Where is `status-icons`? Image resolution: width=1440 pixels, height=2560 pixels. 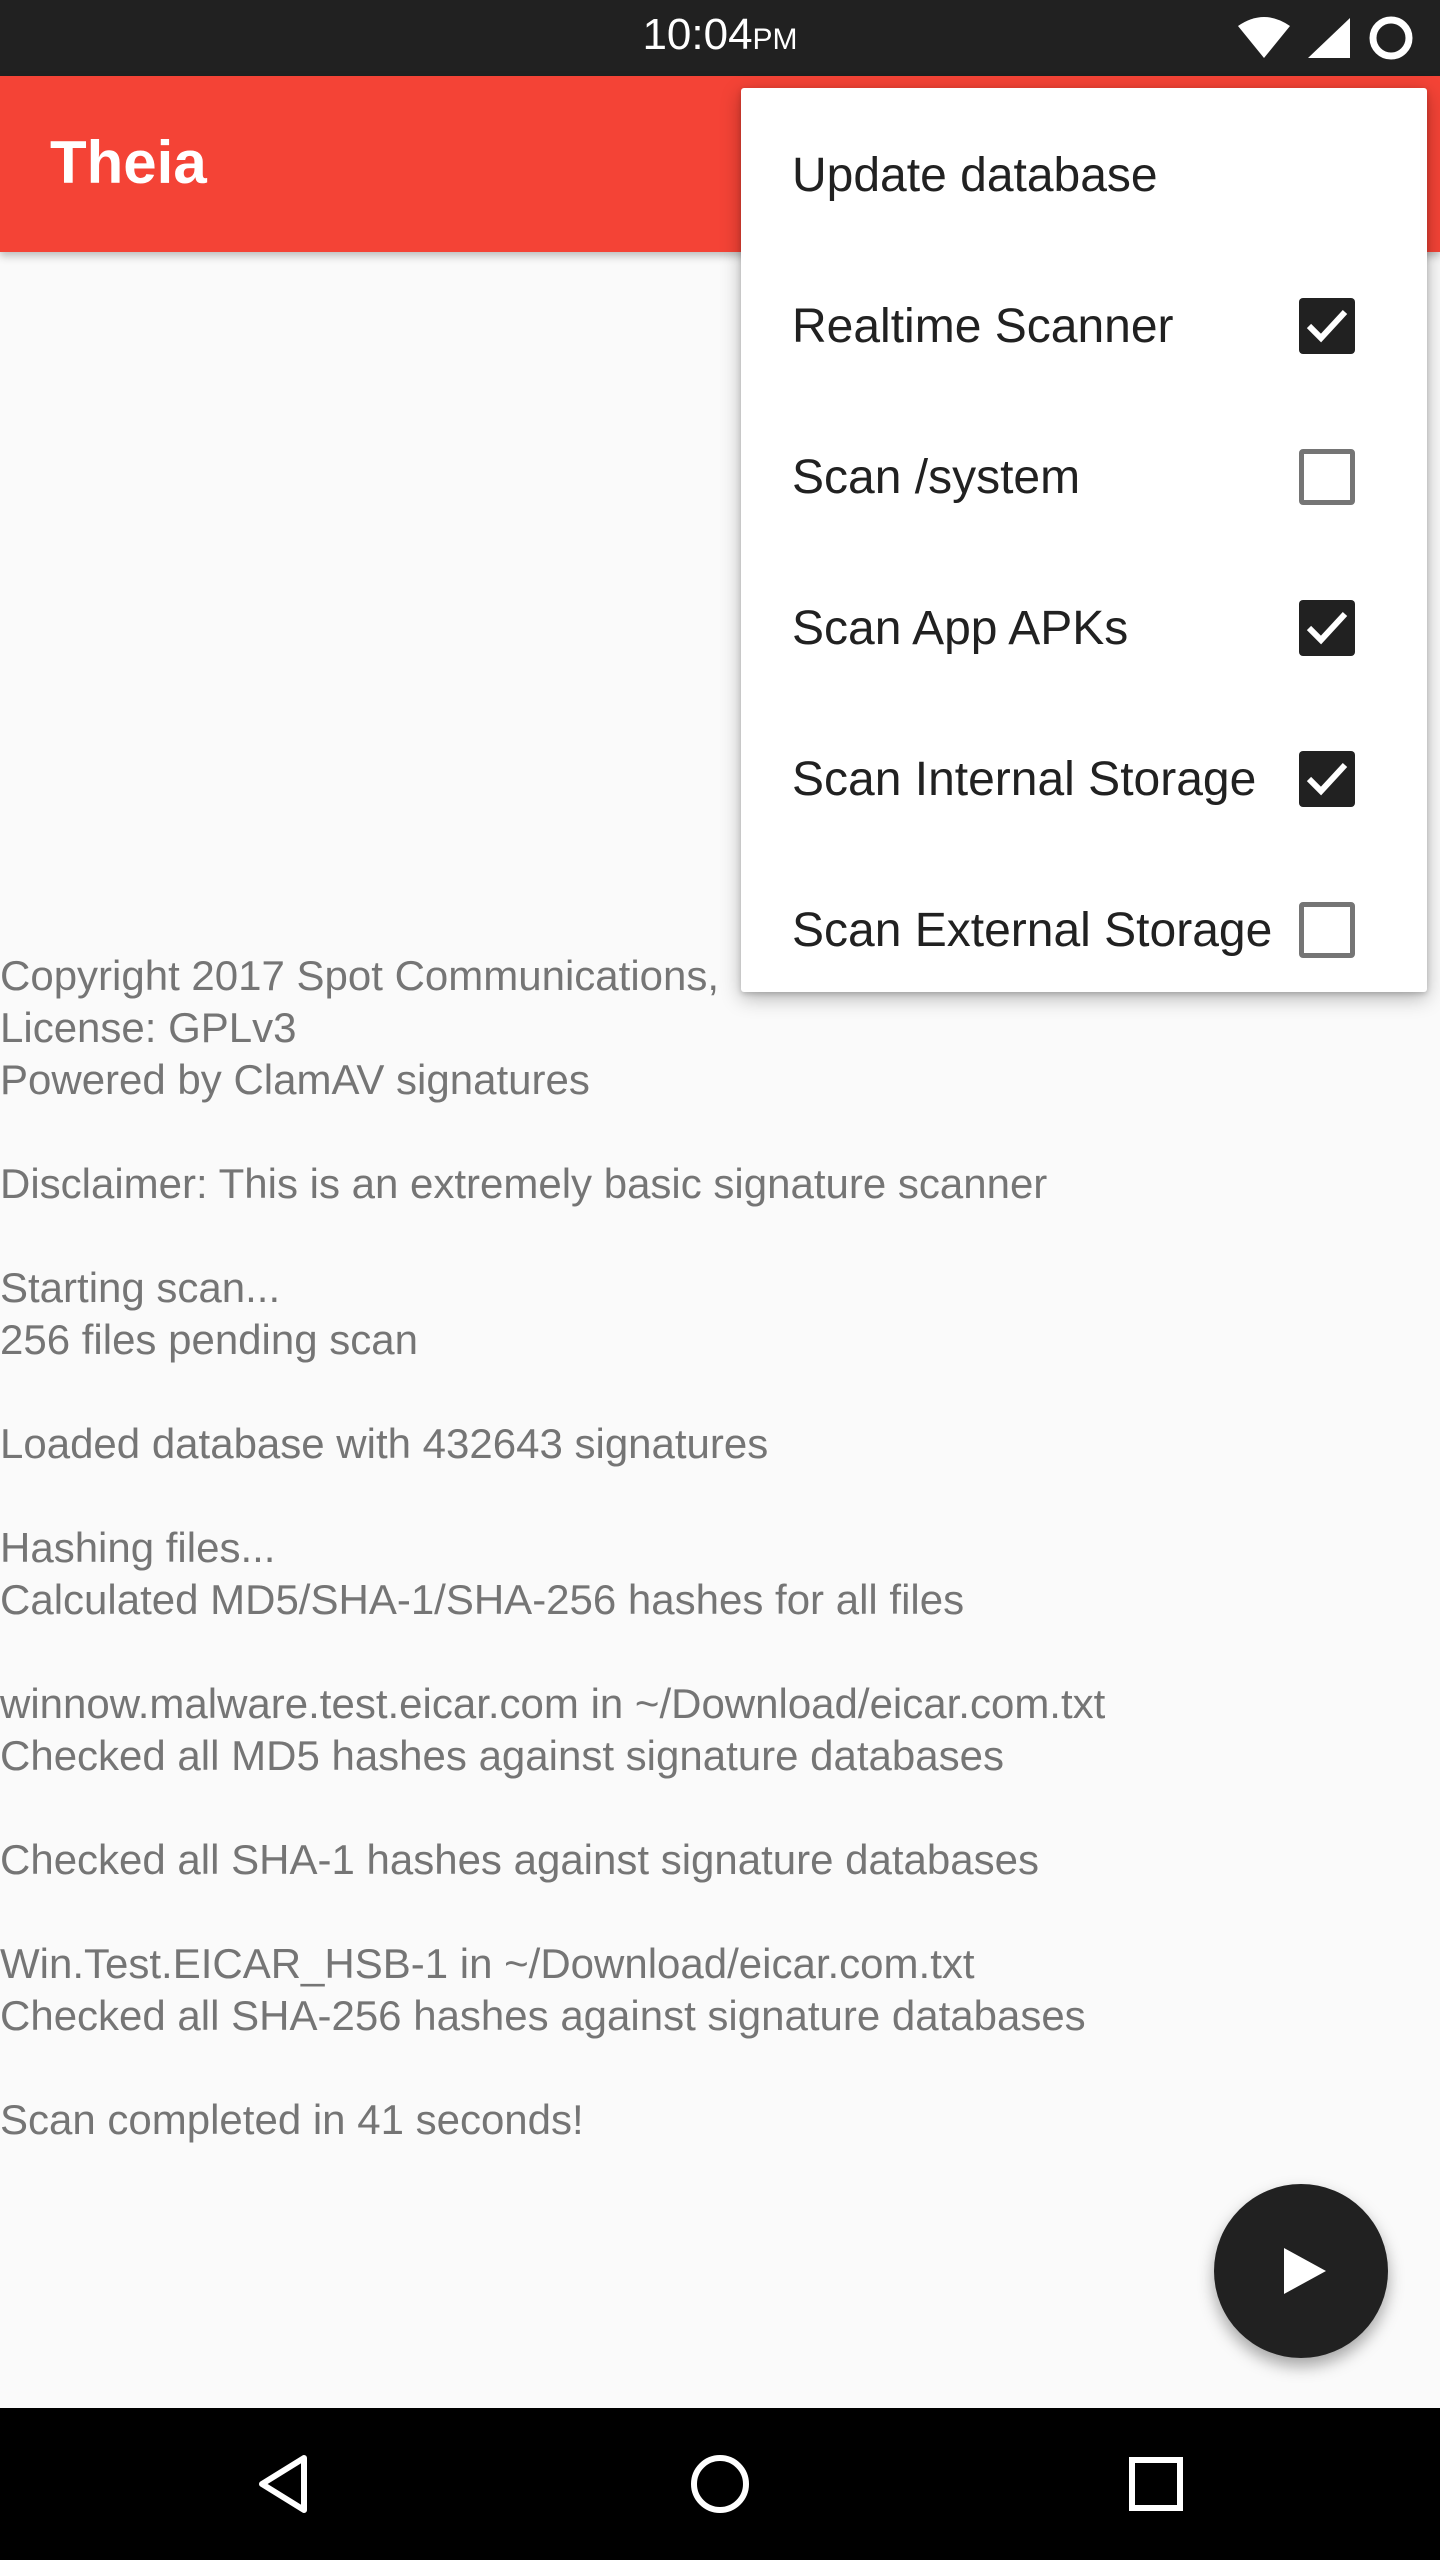
status-icons is located at coordinates (1326, 38).